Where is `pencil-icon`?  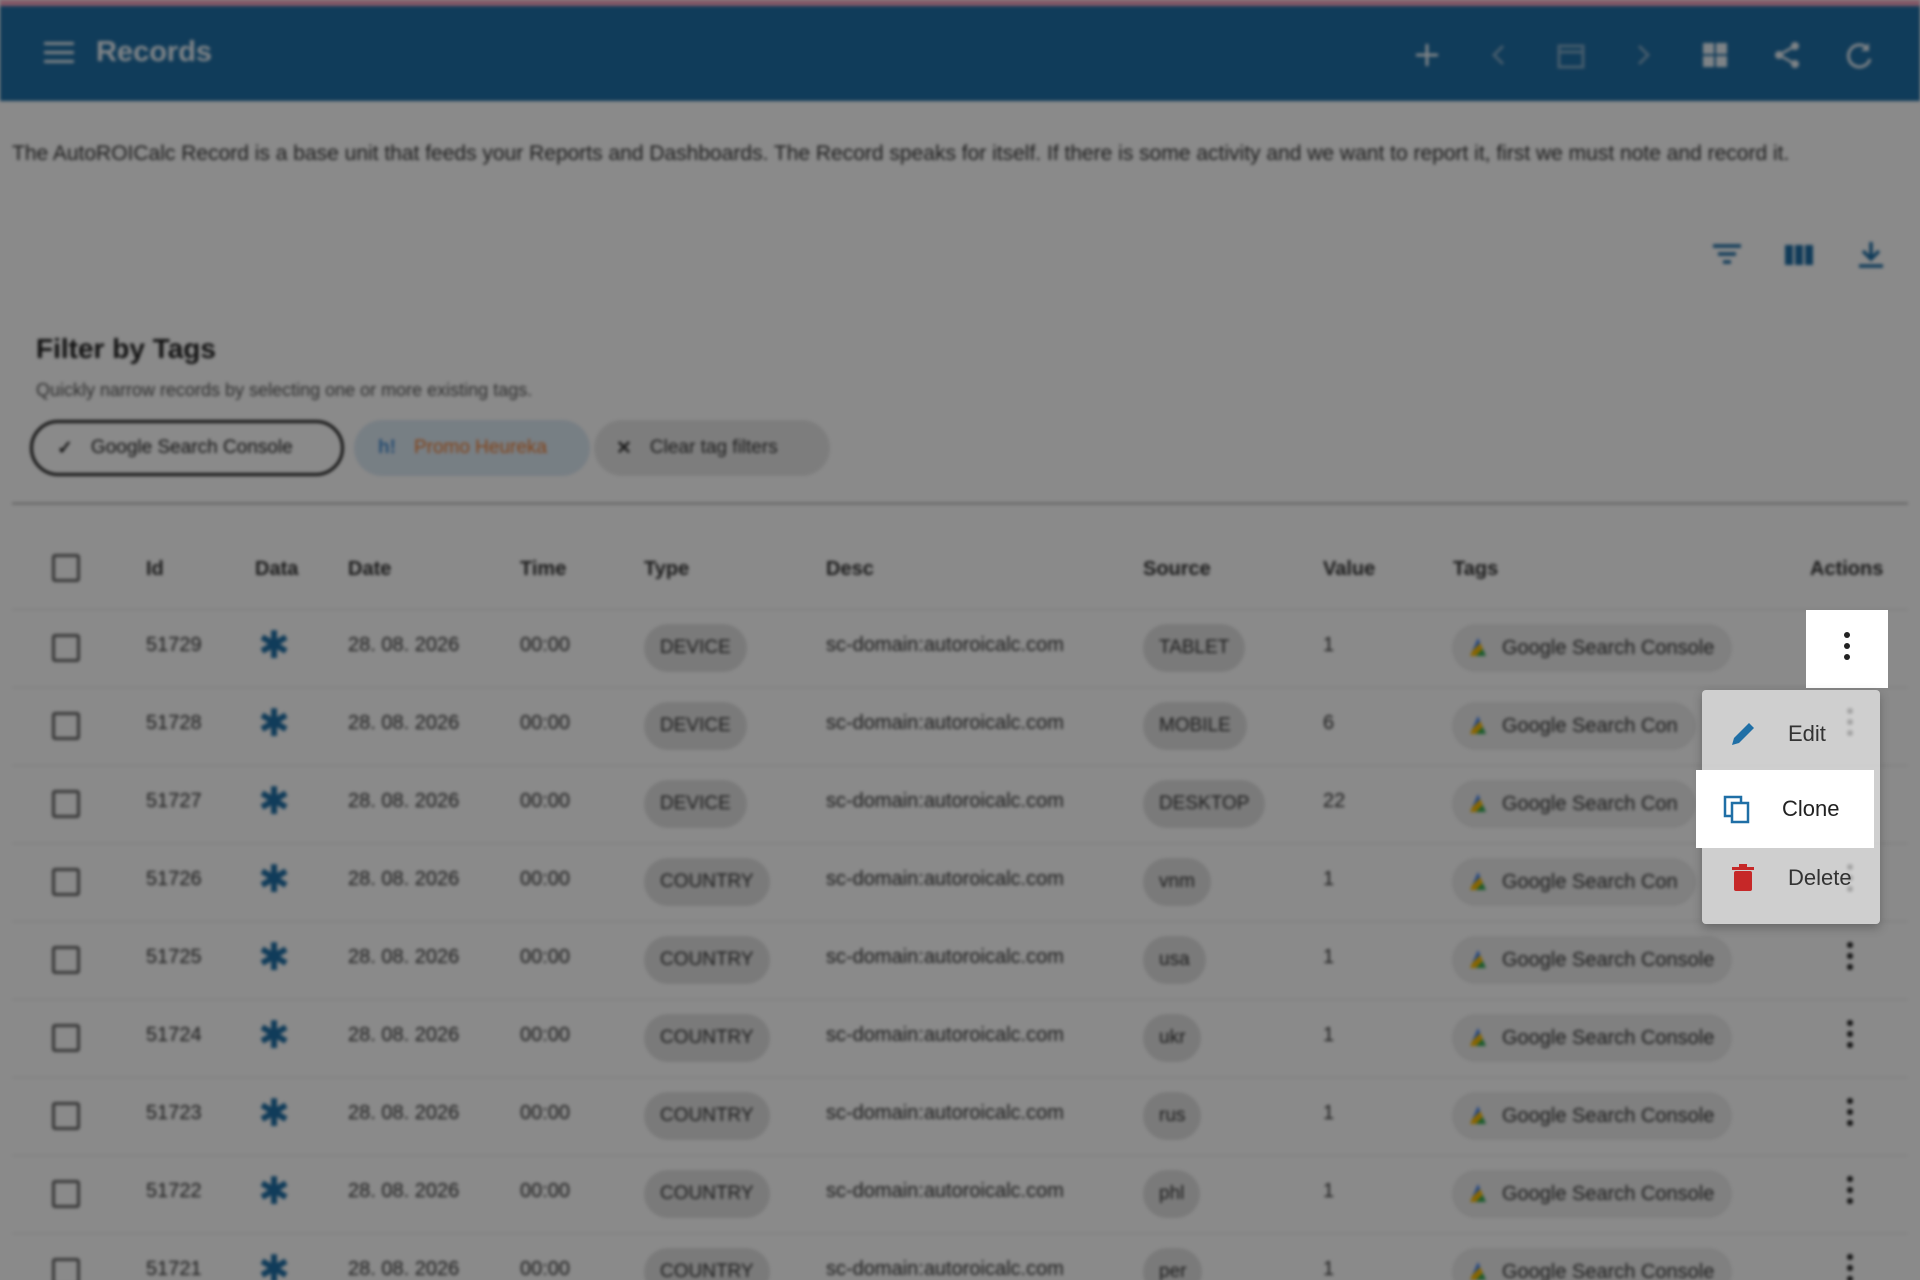 pencil-icon is located at coordinates (1743, 734).